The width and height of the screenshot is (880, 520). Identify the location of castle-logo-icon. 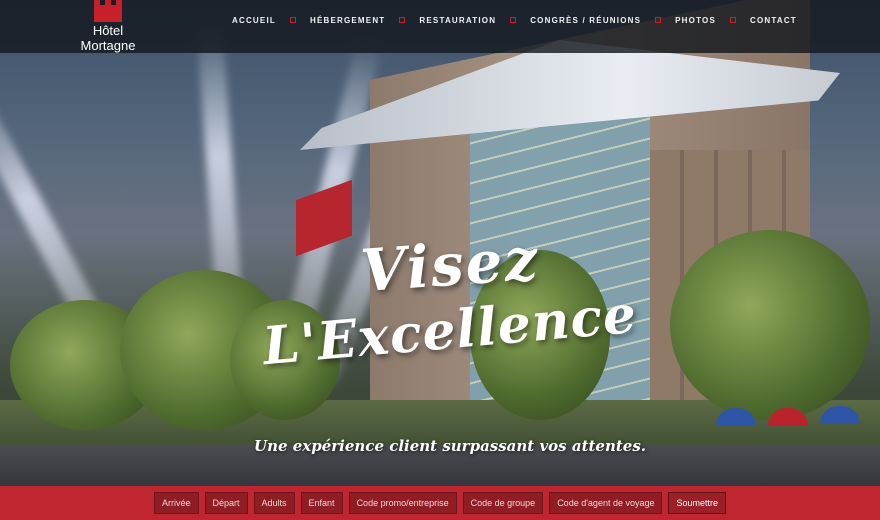
(108, 11).